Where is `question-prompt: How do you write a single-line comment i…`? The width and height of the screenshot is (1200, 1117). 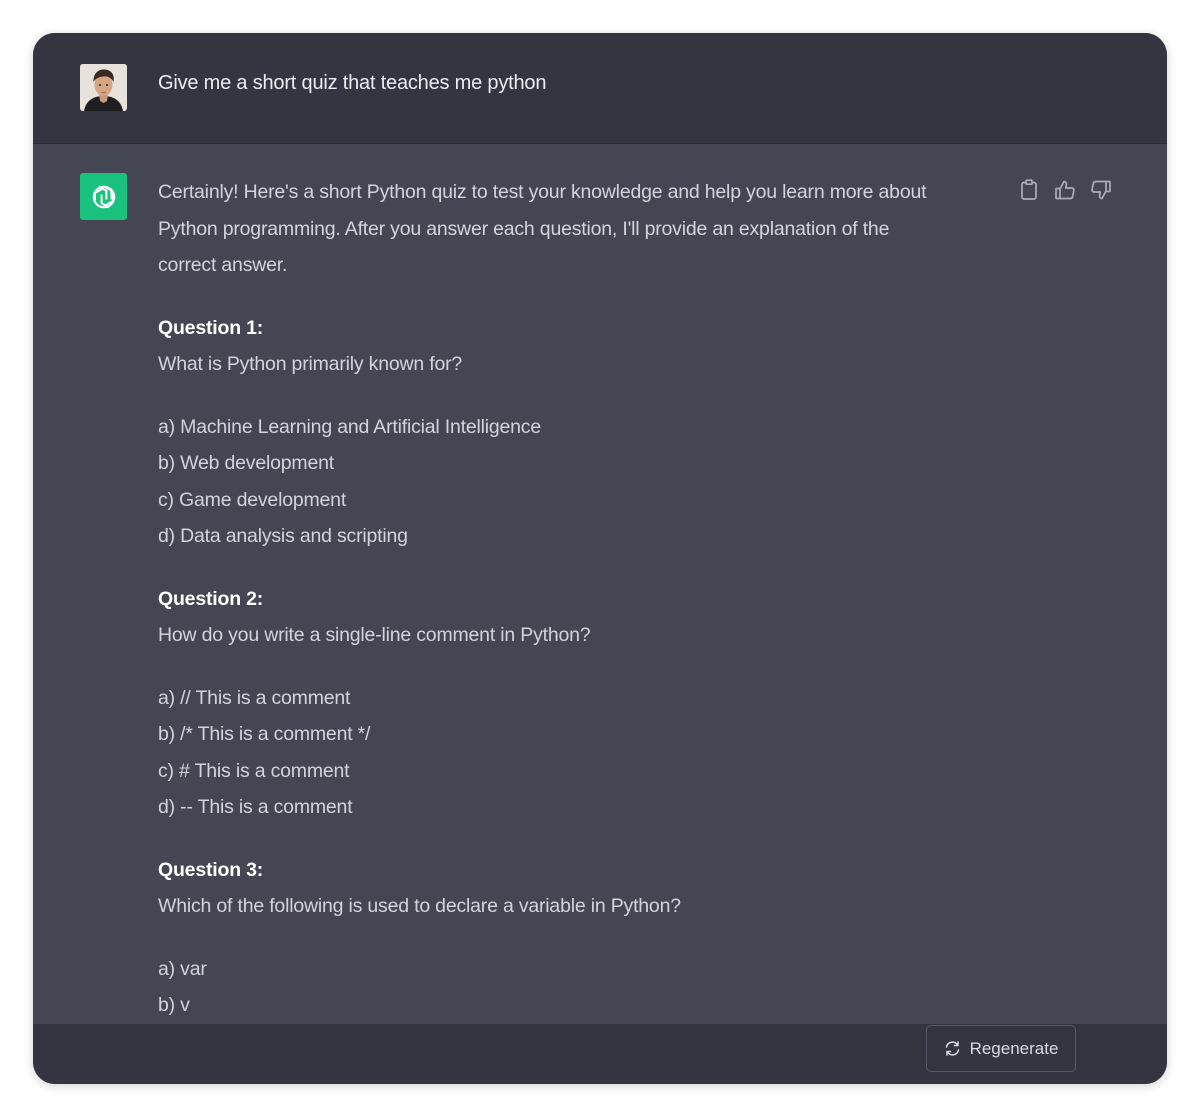
question-prompt: How do you write a single-line comment i… is located at coordinates (374, 635).